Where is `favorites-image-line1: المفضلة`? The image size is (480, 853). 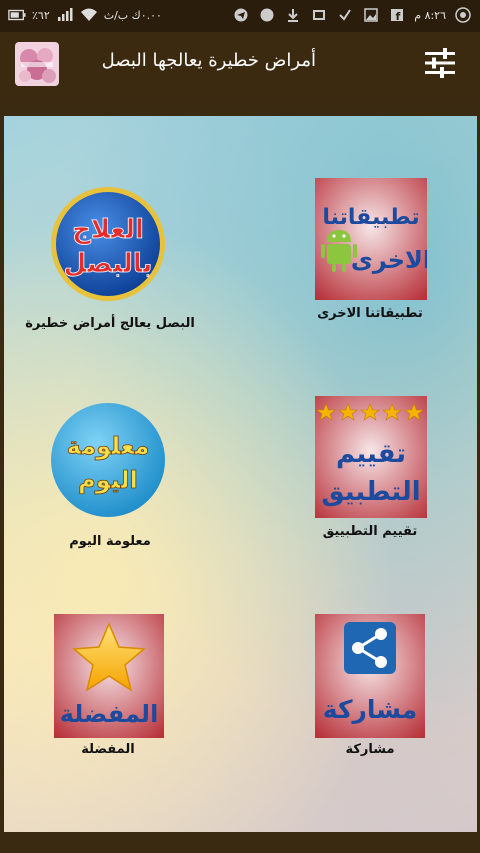 favorites-image-line1: المفضلة is located at coordinates (109, 714).